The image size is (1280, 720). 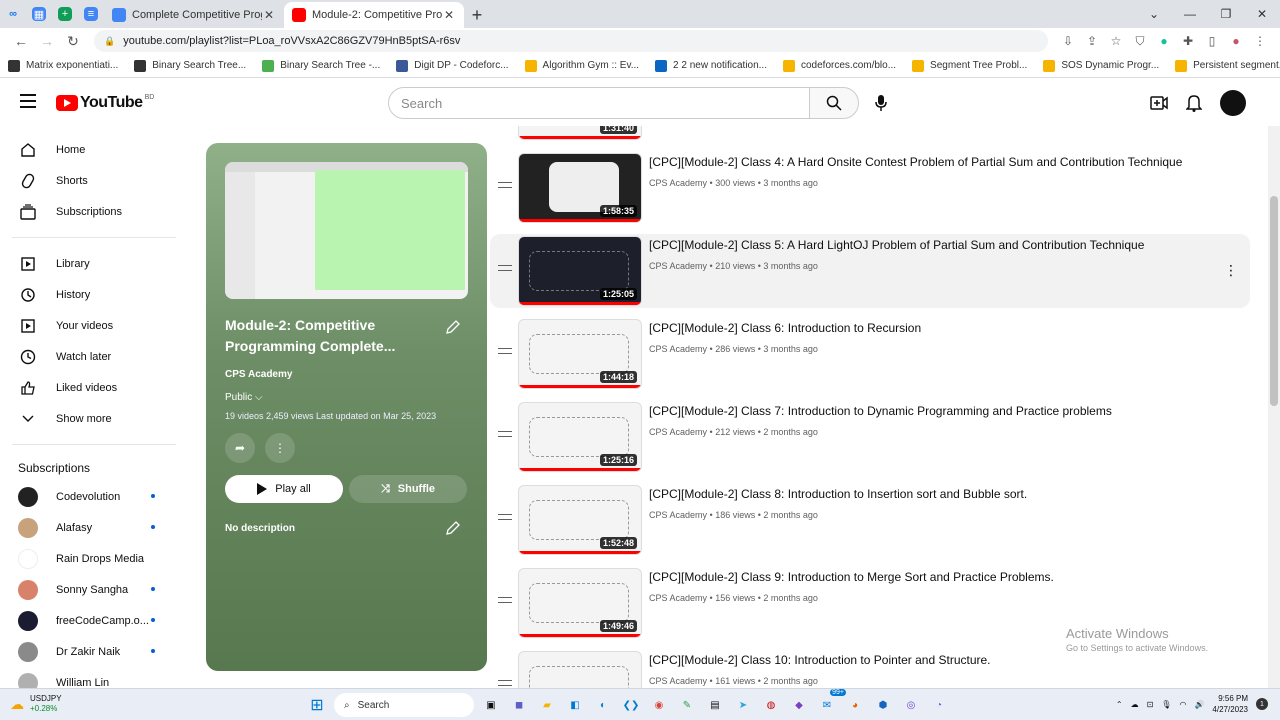 I want to click on telegram-icon: ➤, so click(x=743, y=705).